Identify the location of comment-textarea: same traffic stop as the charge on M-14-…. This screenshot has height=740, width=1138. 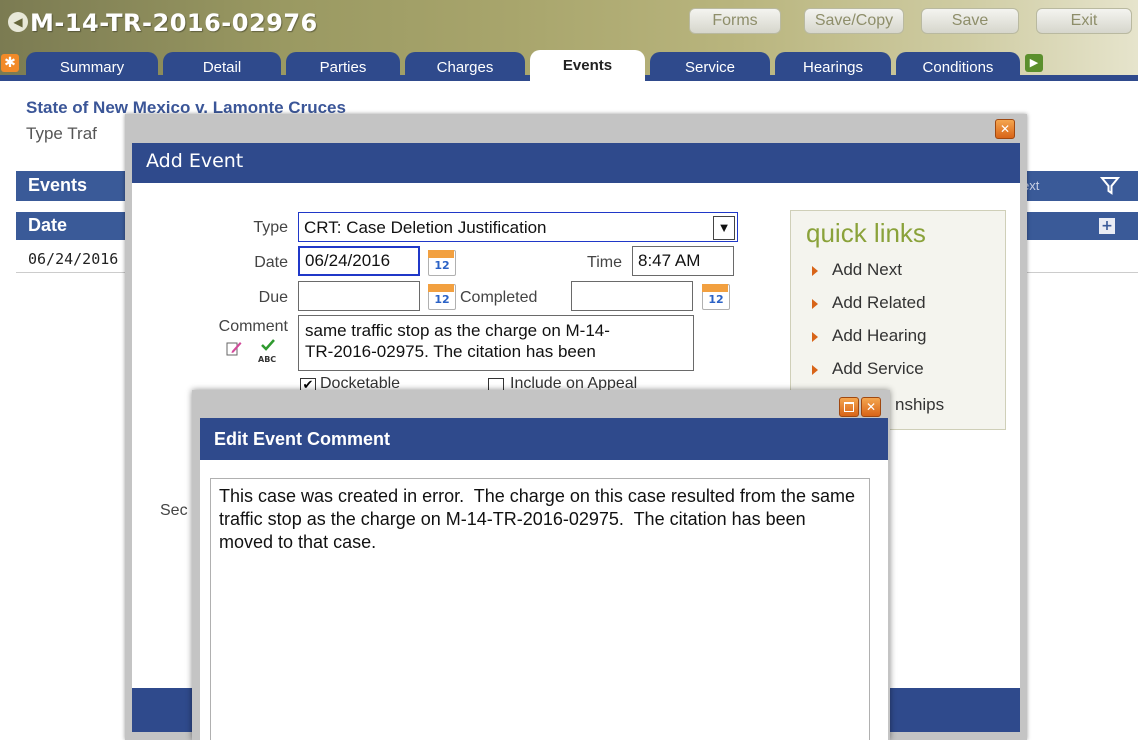
(496, 343).